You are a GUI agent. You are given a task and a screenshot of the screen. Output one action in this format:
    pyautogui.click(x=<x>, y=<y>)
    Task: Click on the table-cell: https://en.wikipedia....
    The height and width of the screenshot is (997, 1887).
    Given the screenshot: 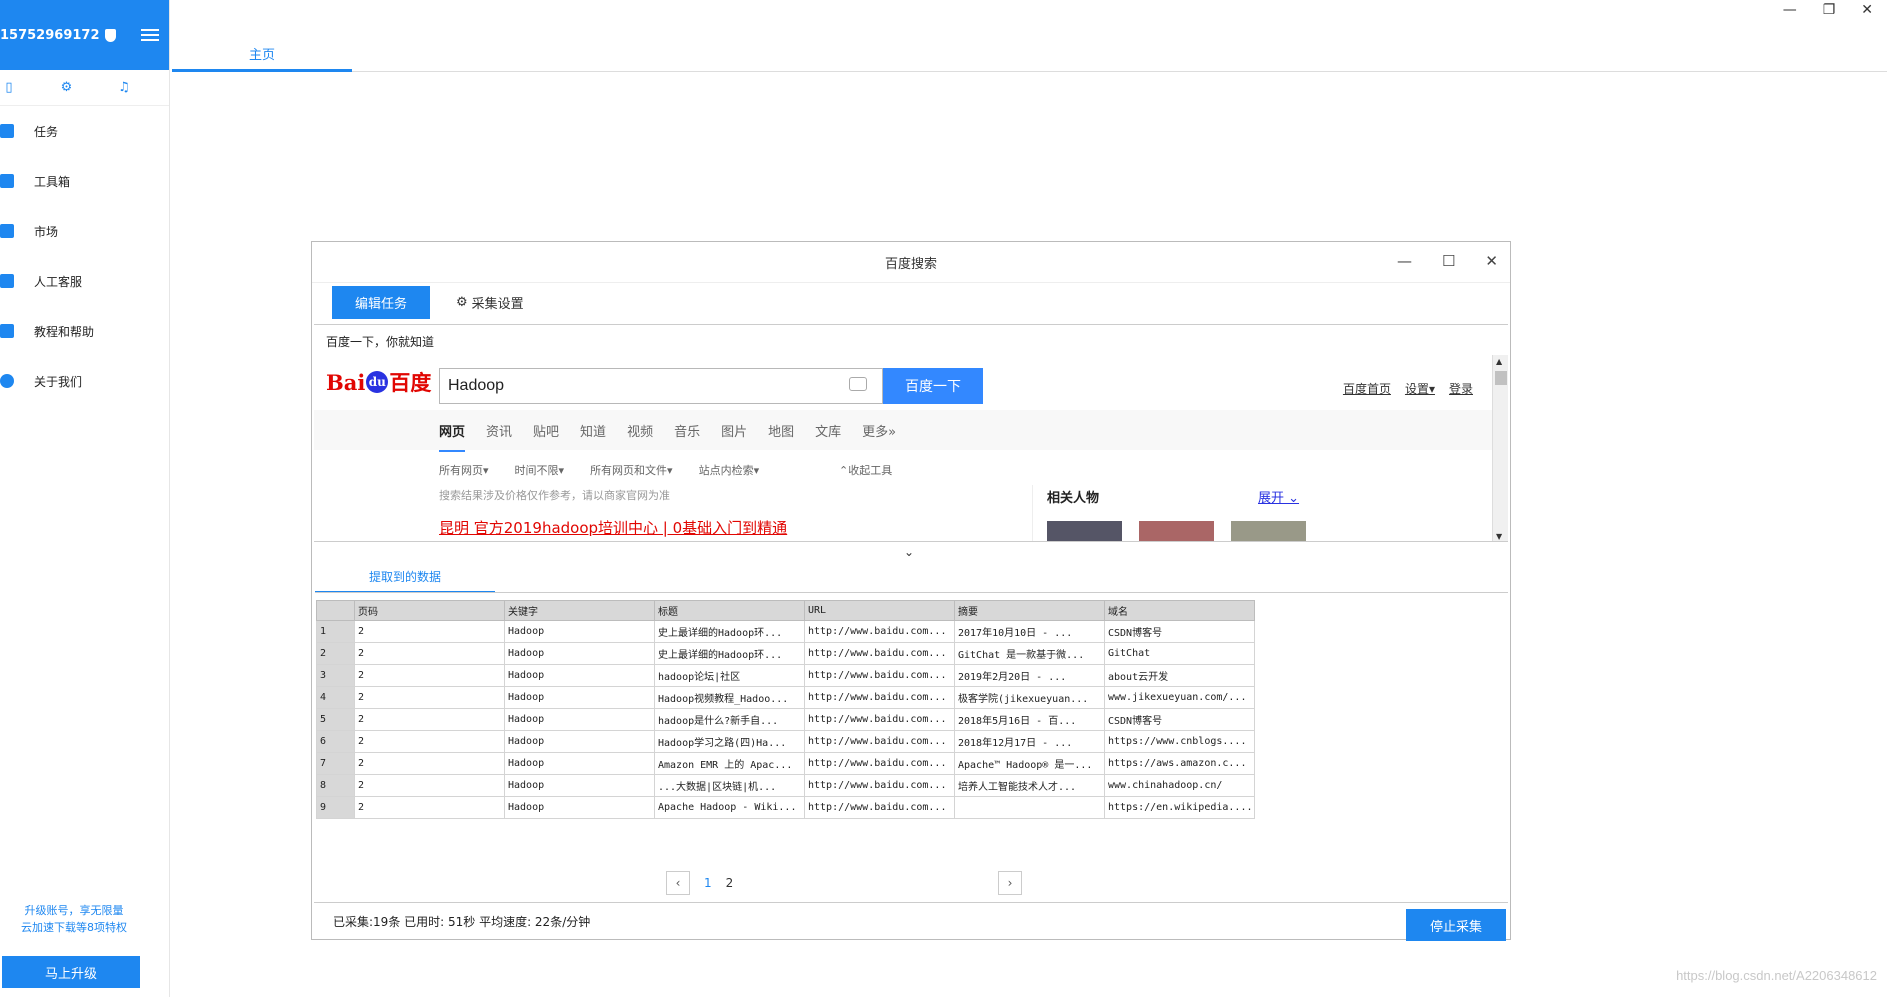 What is the action you would take?
    pyautogui.click(x=1179, y=807)
    